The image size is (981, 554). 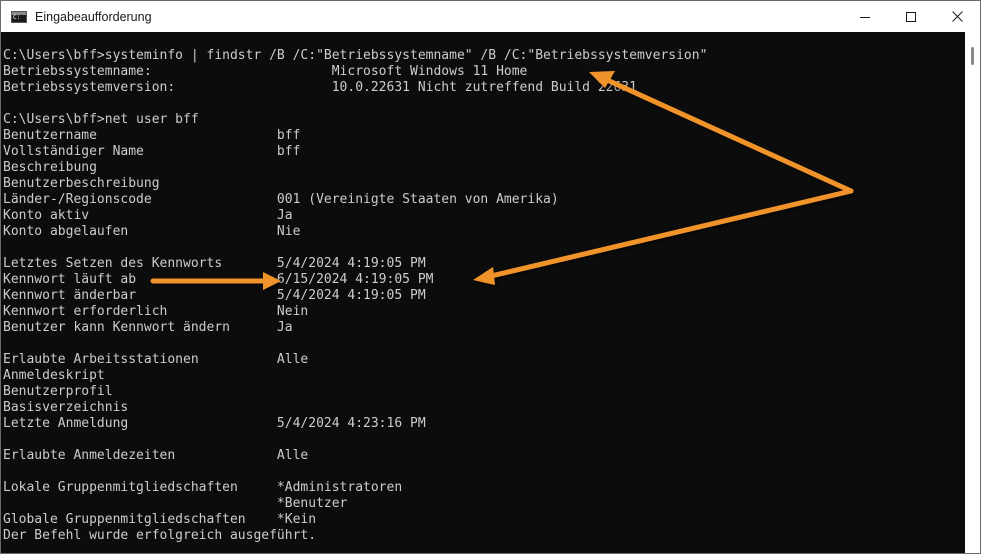 What do you see at coordinates (54, 375) in the screenshot?
I see `console-line: Anmeldeskript` at bounding box center [54, 375].